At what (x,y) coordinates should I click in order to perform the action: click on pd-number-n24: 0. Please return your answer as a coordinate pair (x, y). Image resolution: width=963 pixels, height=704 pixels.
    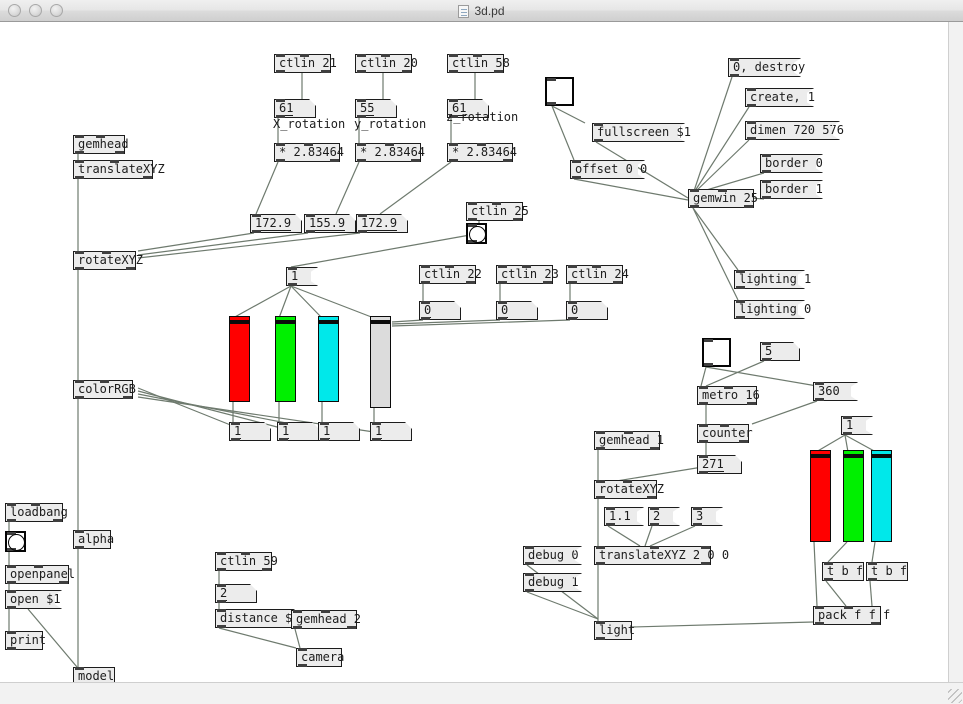
    Looking at the image, I should click on (587, 310).